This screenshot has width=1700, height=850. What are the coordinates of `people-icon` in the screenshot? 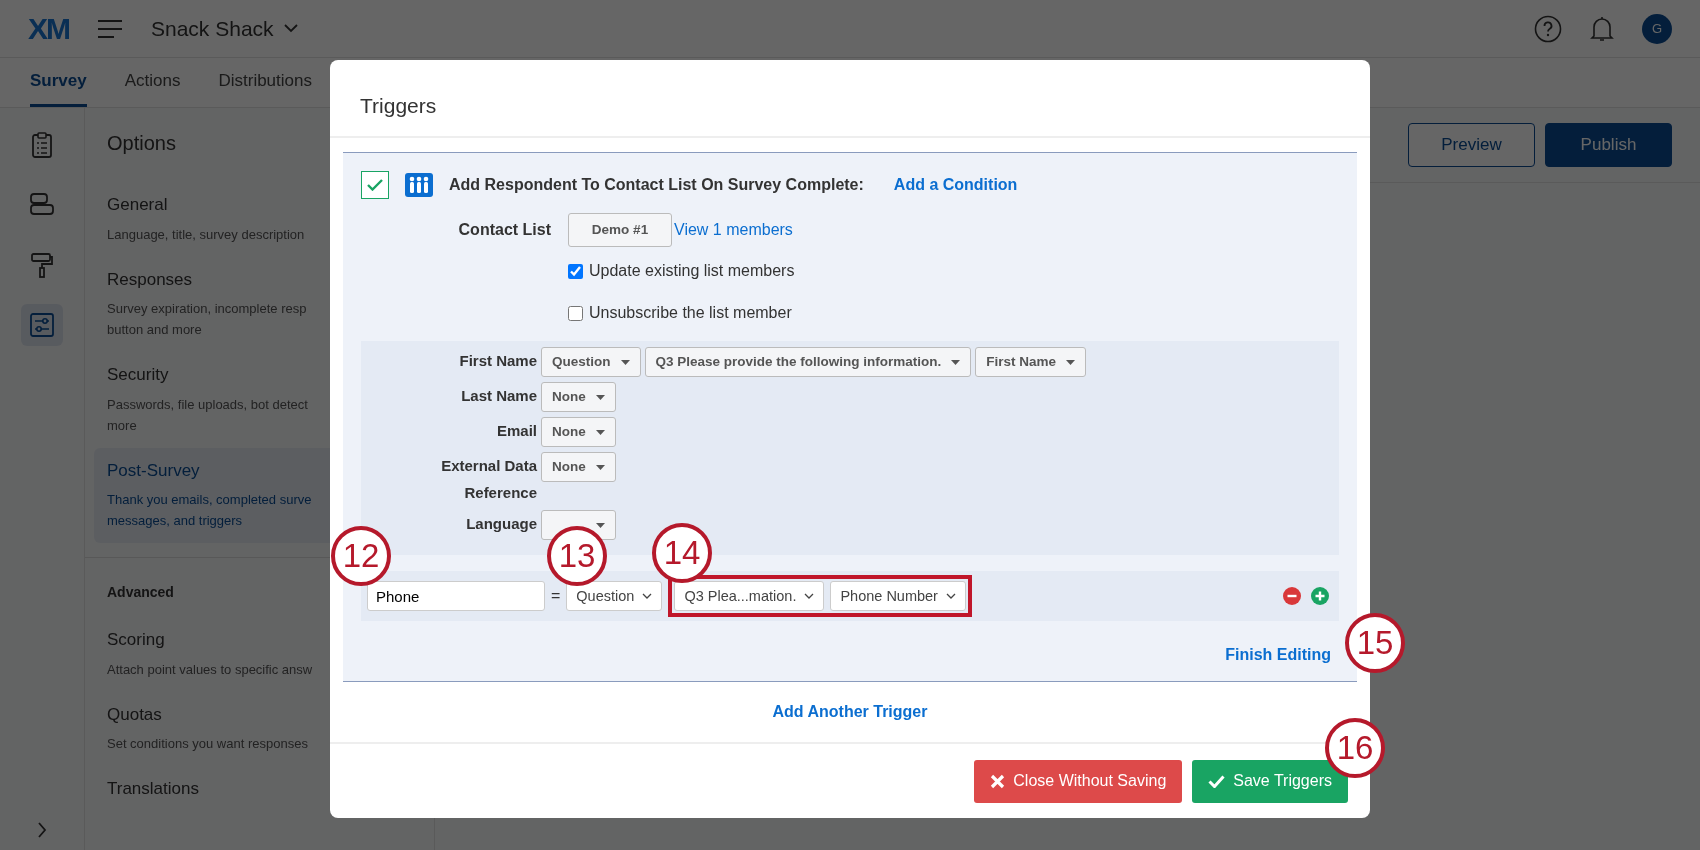 It's located at (419, 185).